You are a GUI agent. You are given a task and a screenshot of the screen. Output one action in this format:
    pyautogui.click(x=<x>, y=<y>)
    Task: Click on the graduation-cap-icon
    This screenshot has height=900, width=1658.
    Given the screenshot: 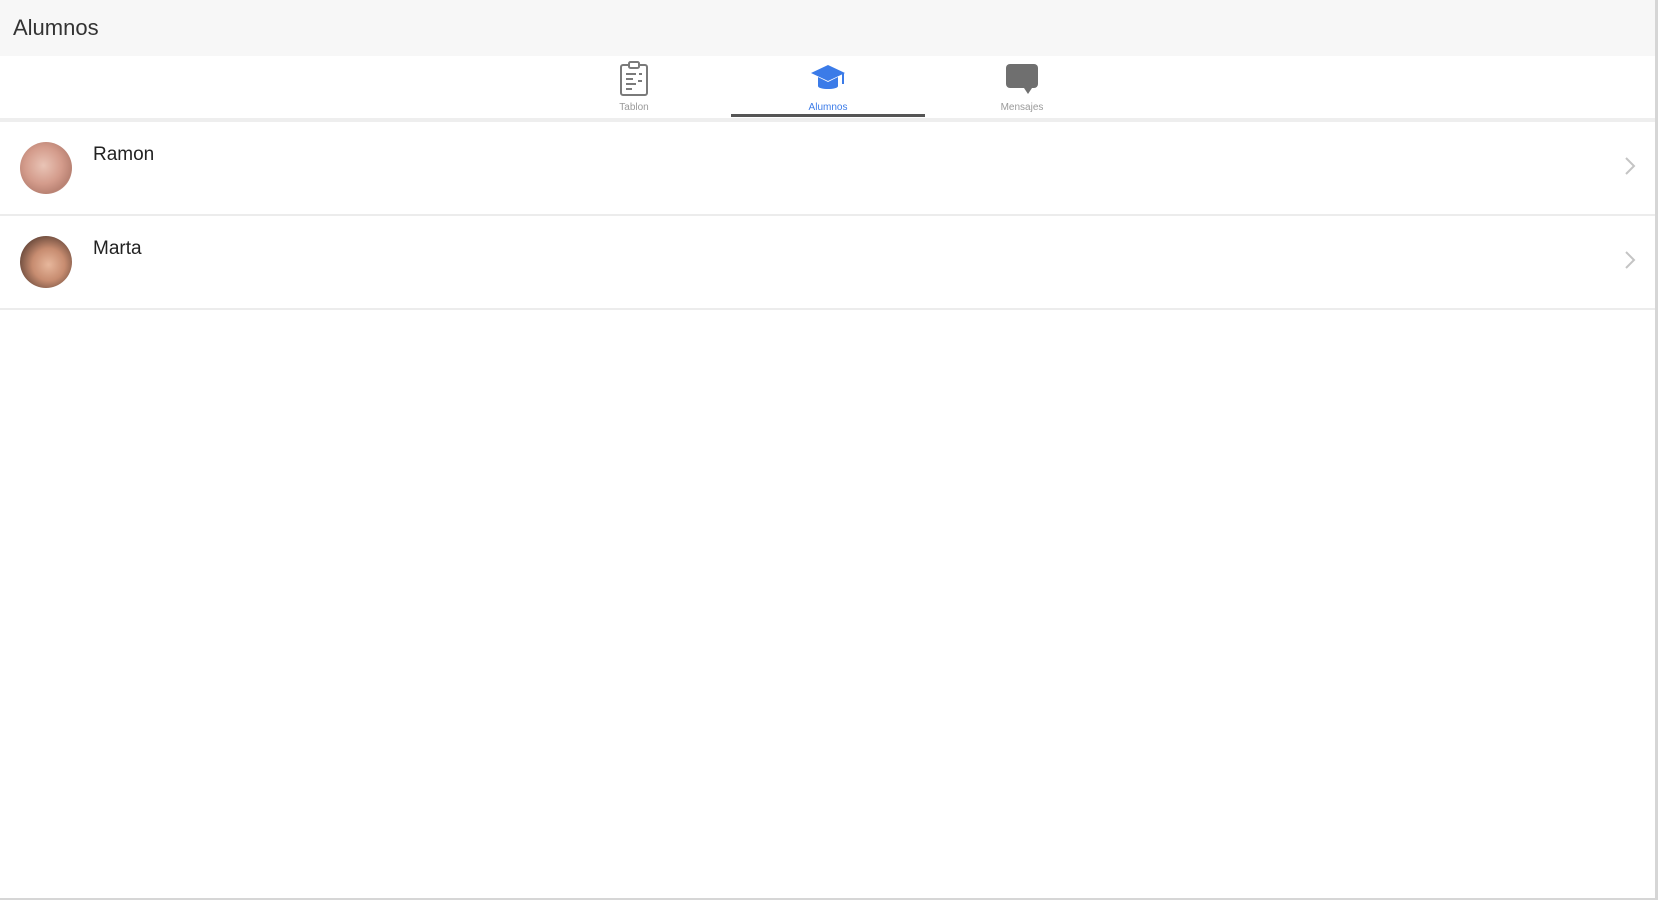 What is the action you would take?
    pyautogui.click(x=828, y=79)
    